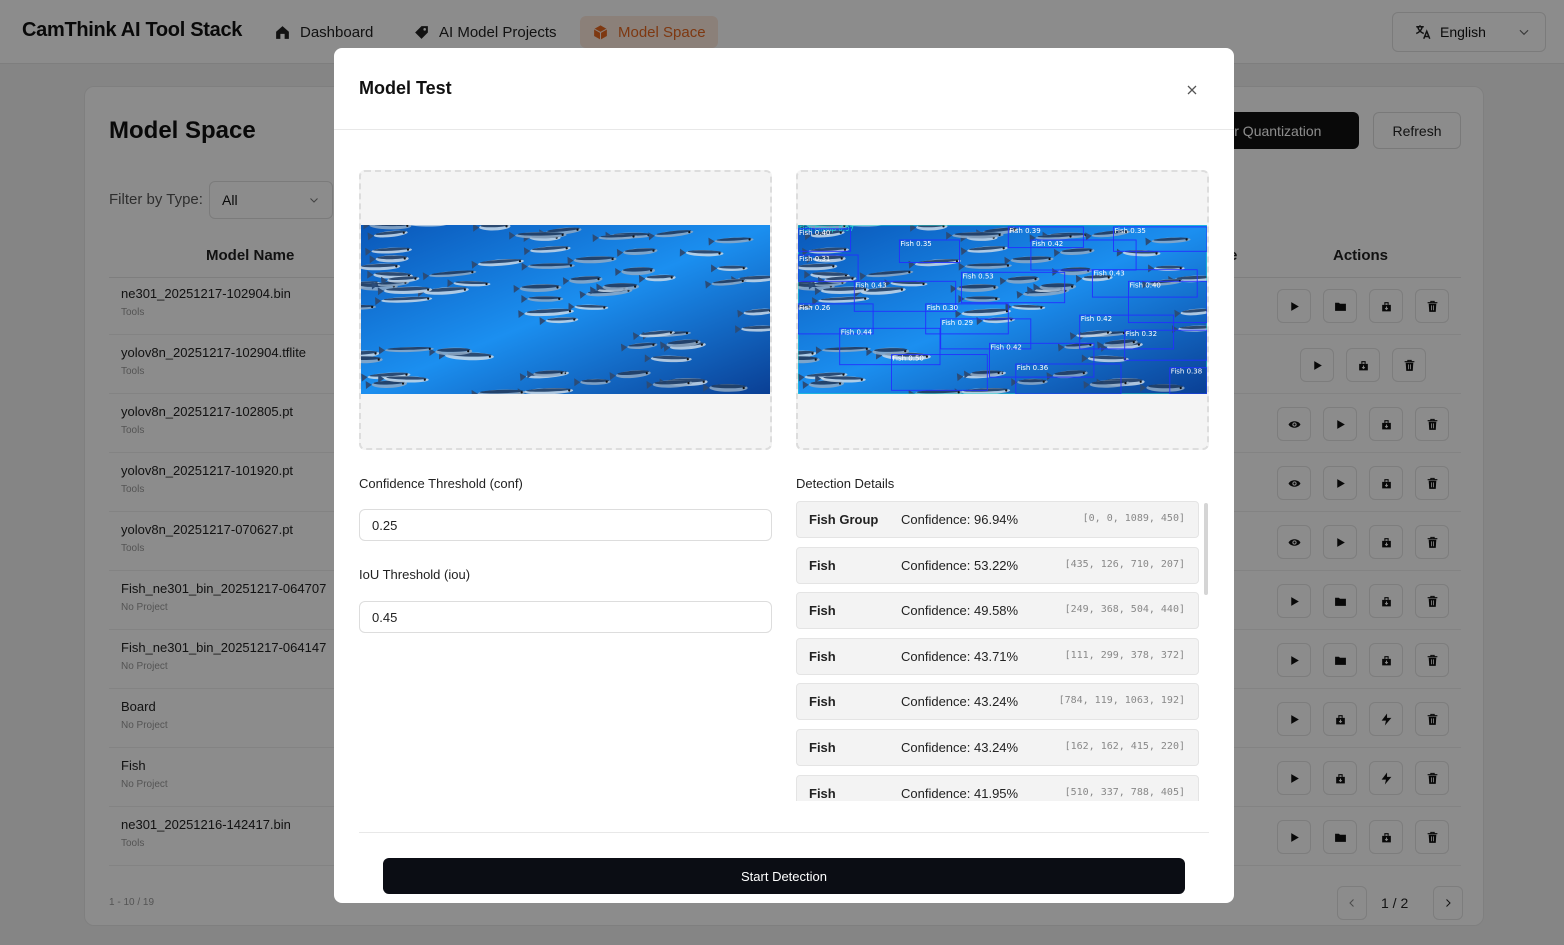 This screenshot has height=945, width=1564. Describe the element at coordinates (815, 308) in the screenshot. I see `detection-box-label: Fish 0.26` at that location.